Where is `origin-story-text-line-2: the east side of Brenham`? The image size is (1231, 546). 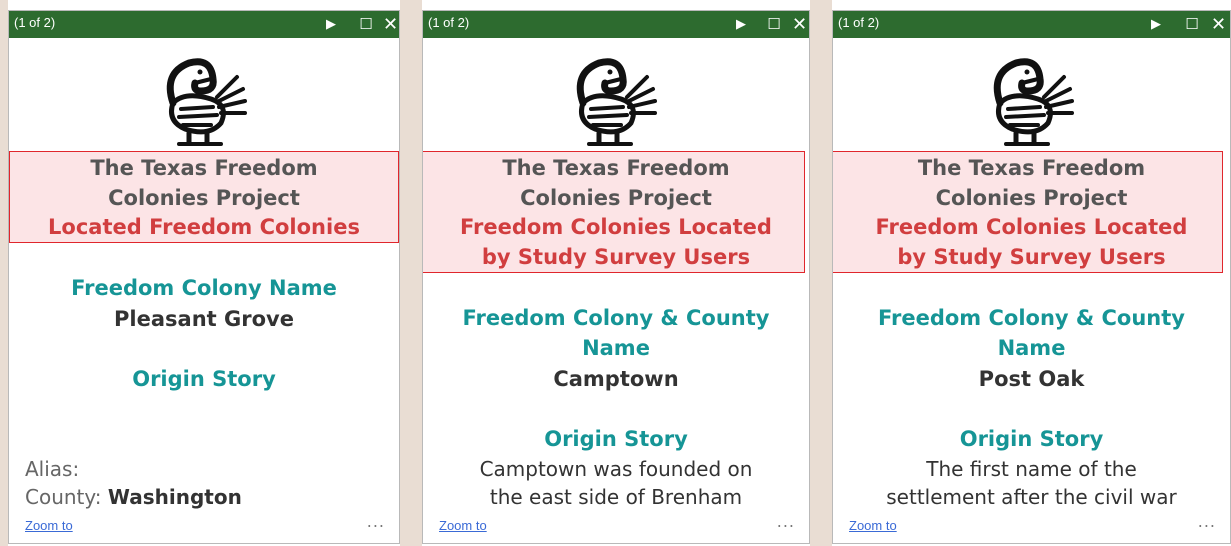 origin-story-text-line-2: the east side of Brenham is located at coordinates (616, 497).